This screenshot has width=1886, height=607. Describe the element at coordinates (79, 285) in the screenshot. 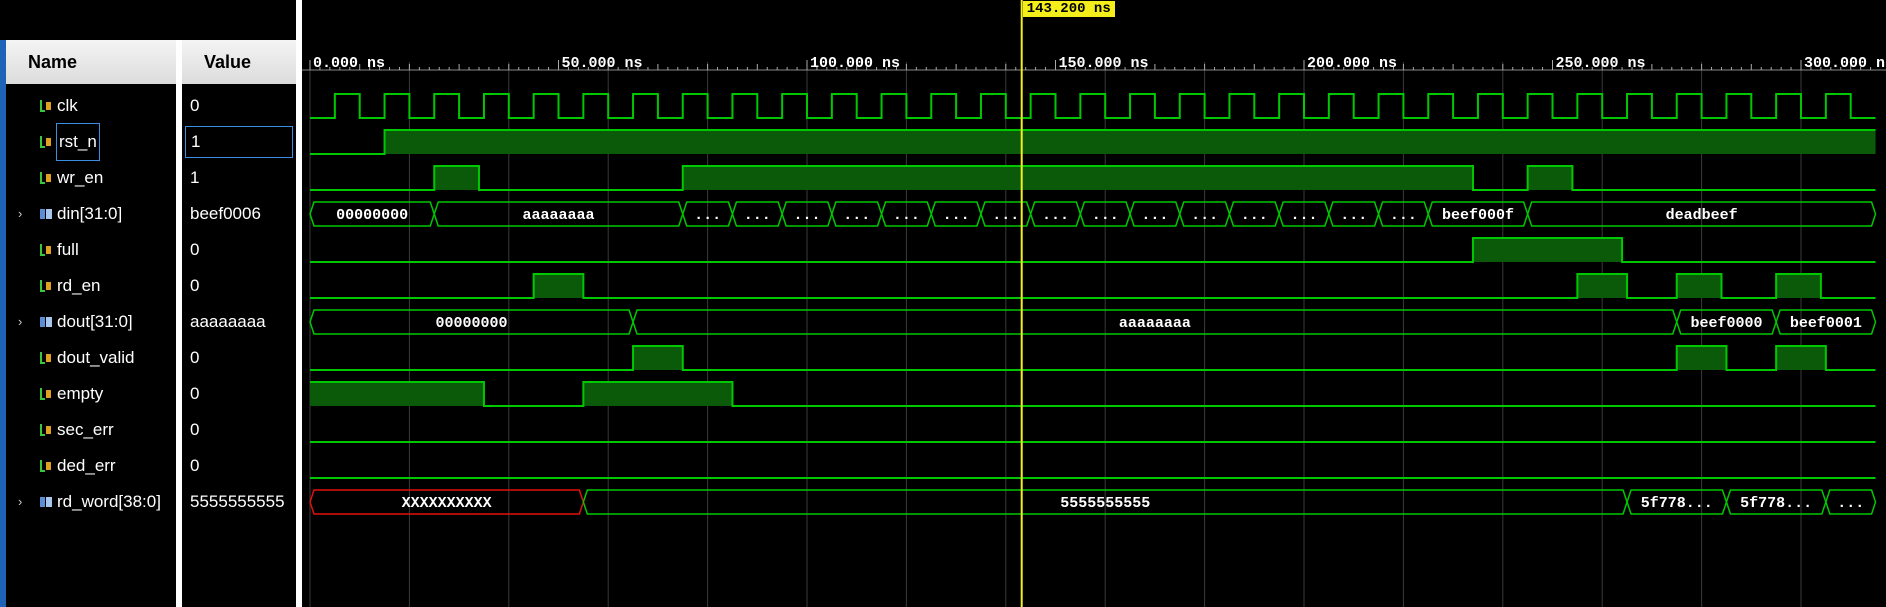

I see `signal-name: rd_en` at that location.